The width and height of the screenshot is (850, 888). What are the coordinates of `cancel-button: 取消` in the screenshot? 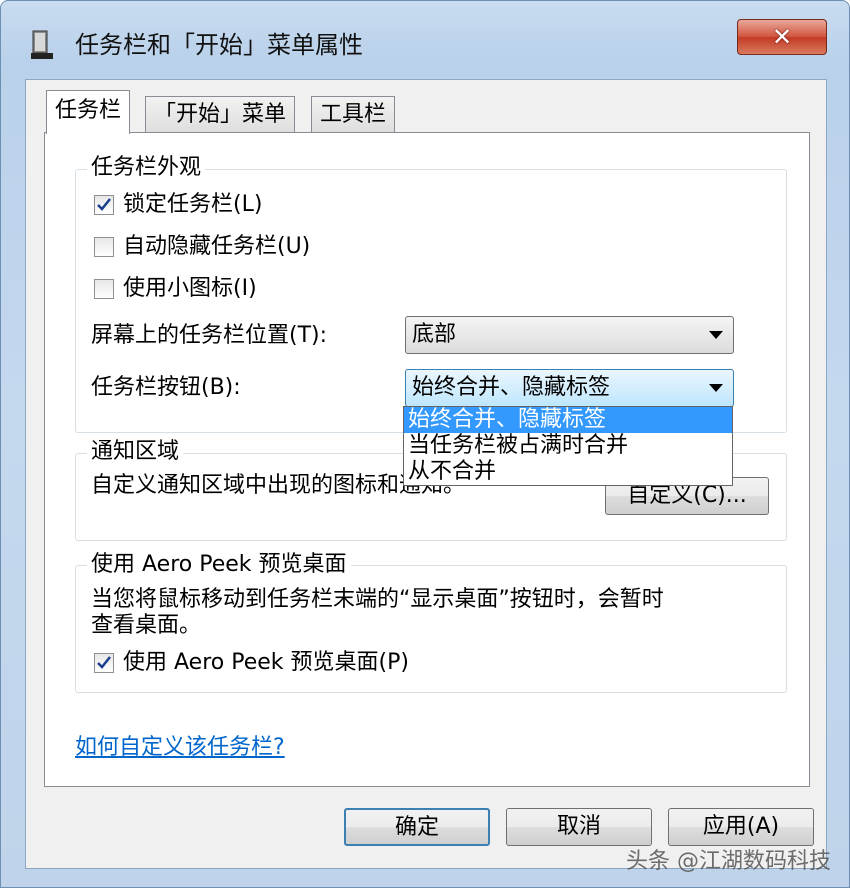 It's located at (579, 827).